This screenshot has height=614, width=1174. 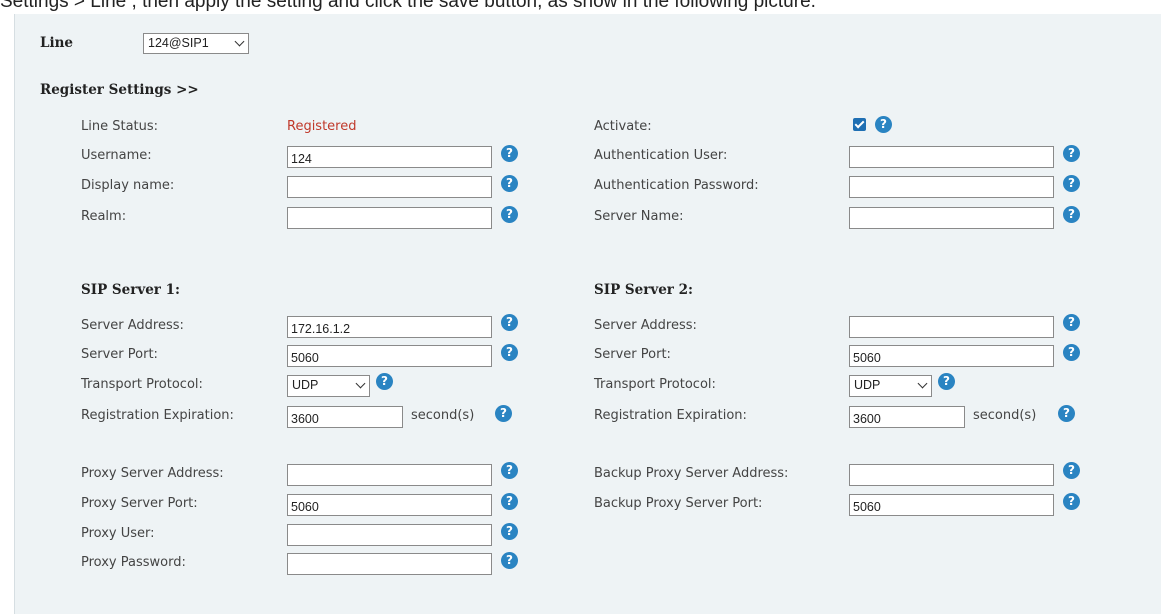 I want to click on display-name-input, so click(x=389, y=187).